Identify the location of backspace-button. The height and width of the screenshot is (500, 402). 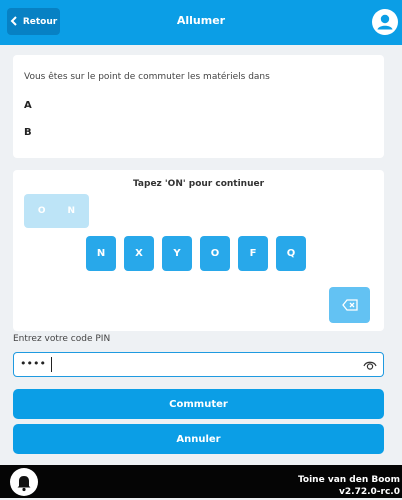
(349, 305).